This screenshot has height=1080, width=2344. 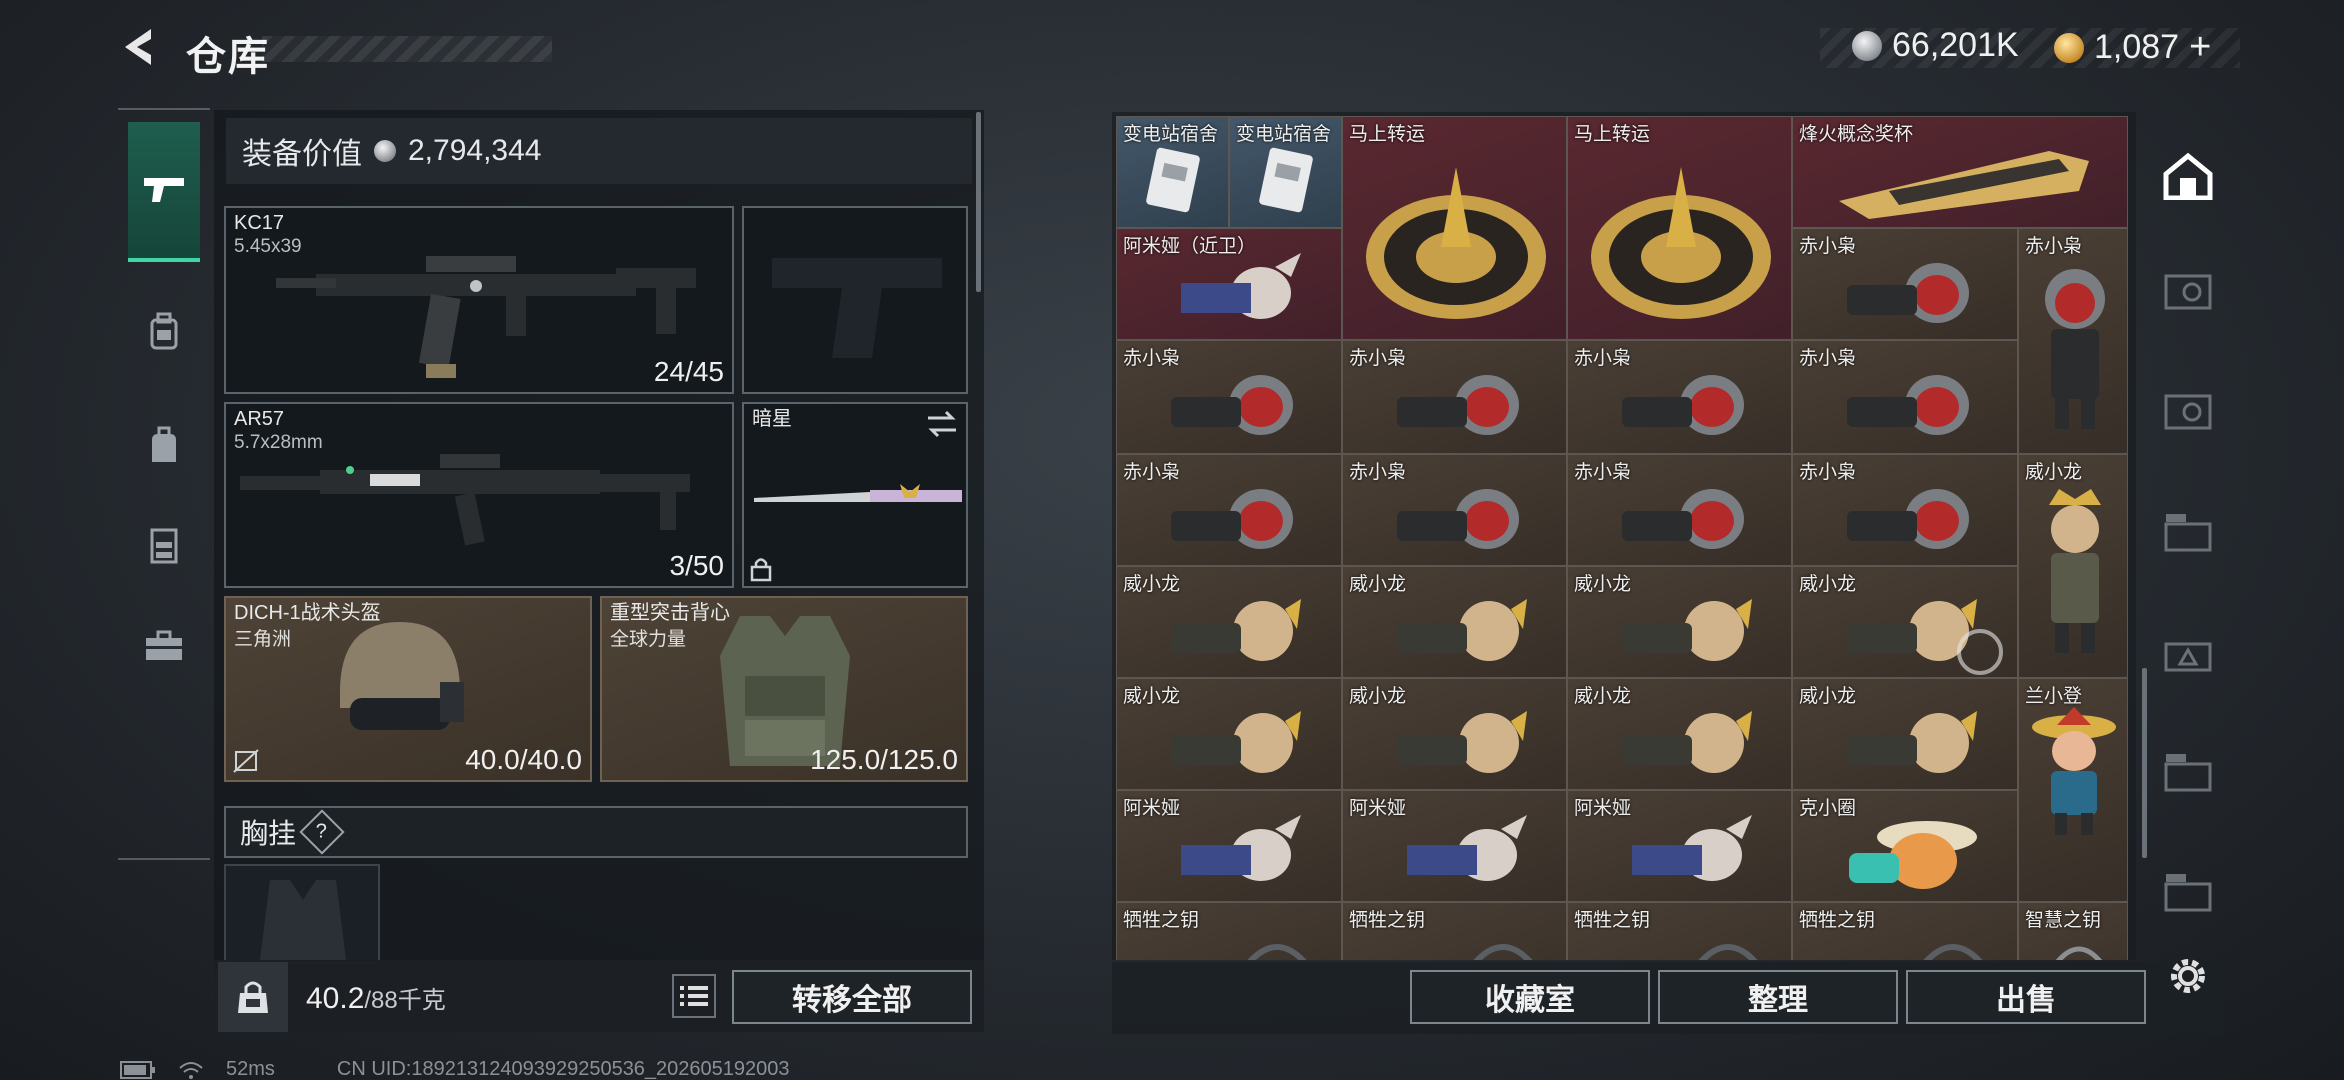 What do you see at coordinates (408, 689) in the screenshot?
I see `helmet-slot: DICH-1战术头盔 三角洲 40.0/40.0` at bounding box center [408, 689].